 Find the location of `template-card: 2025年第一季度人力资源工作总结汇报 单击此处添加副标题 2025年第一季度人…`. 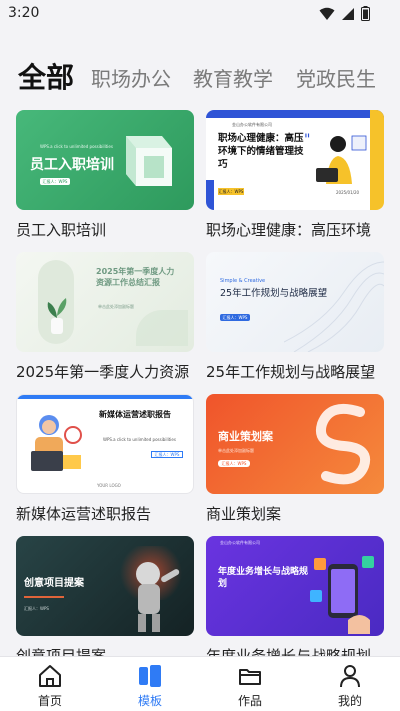

template-card: 2025年第一季度人力资源工作总结汇报 单击此处添加副标题 2025年第一季度人… is located at coordinates (105, 317).